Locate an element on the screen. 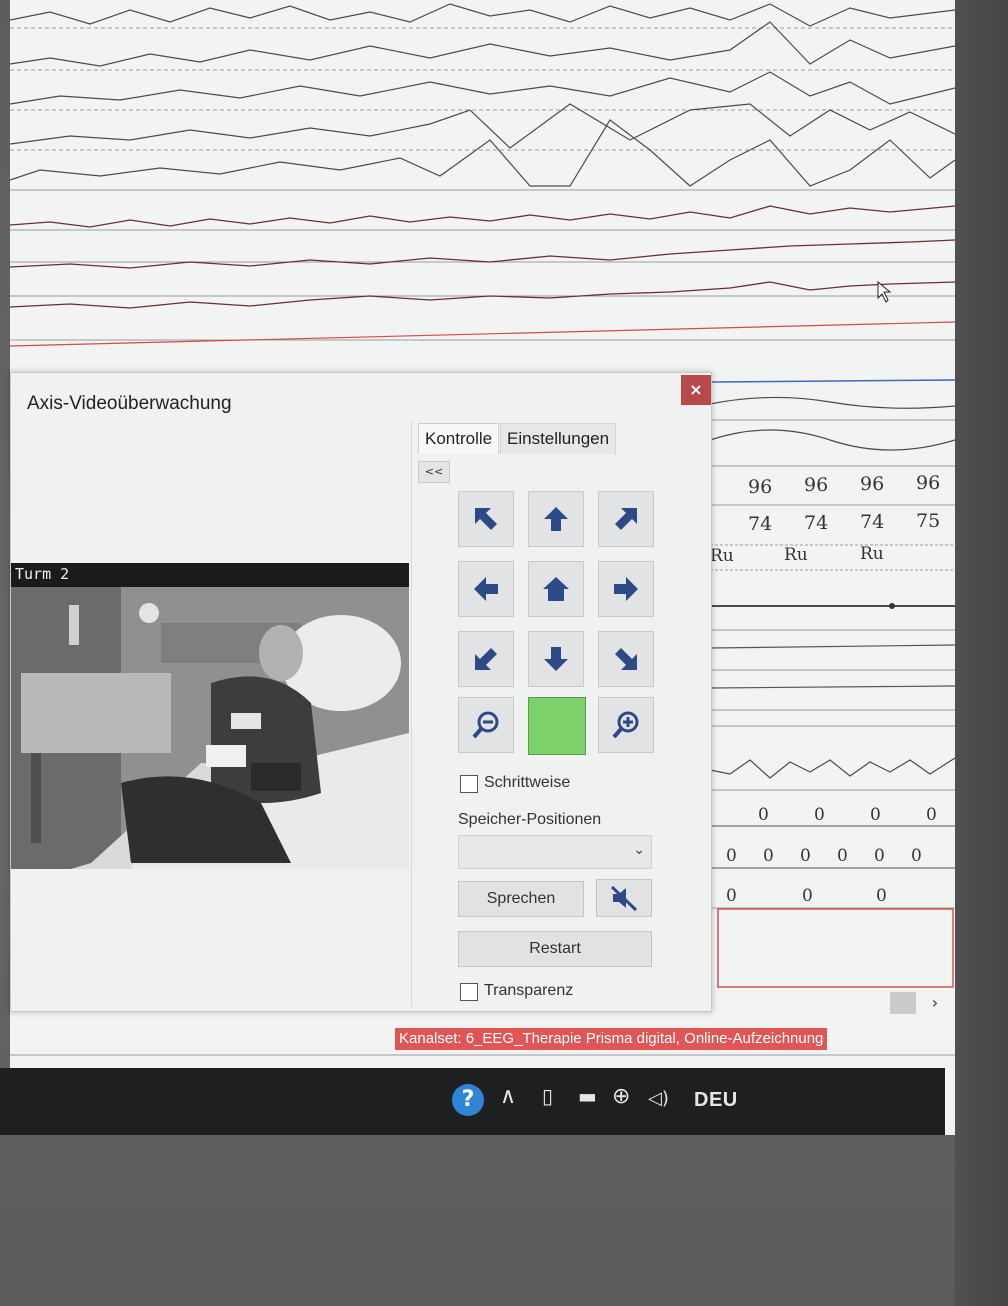 This screenshot has height=1306, width=1008. pan-up-left-button is located at coordinates (486, 519).